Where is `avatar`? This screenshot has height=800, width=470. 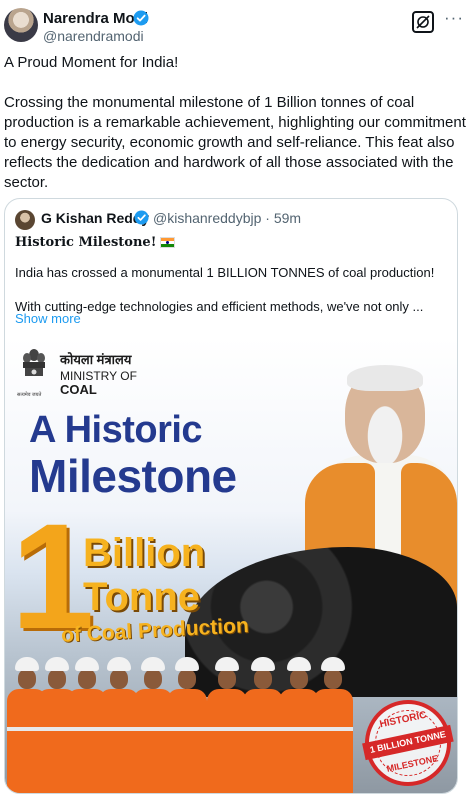 avatar is located at coordinates (21, 25).